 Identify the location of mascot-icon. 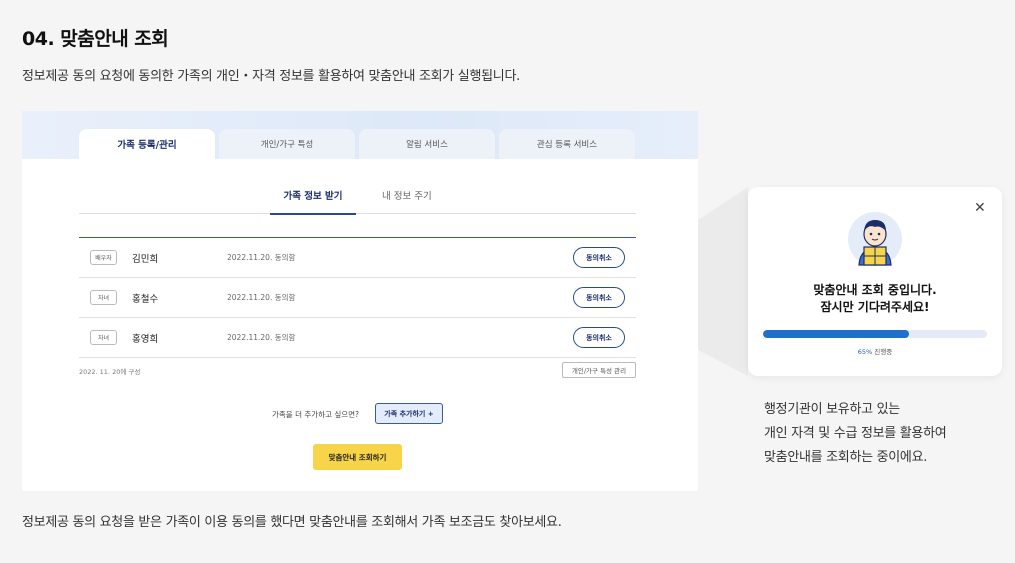
(875, 239).